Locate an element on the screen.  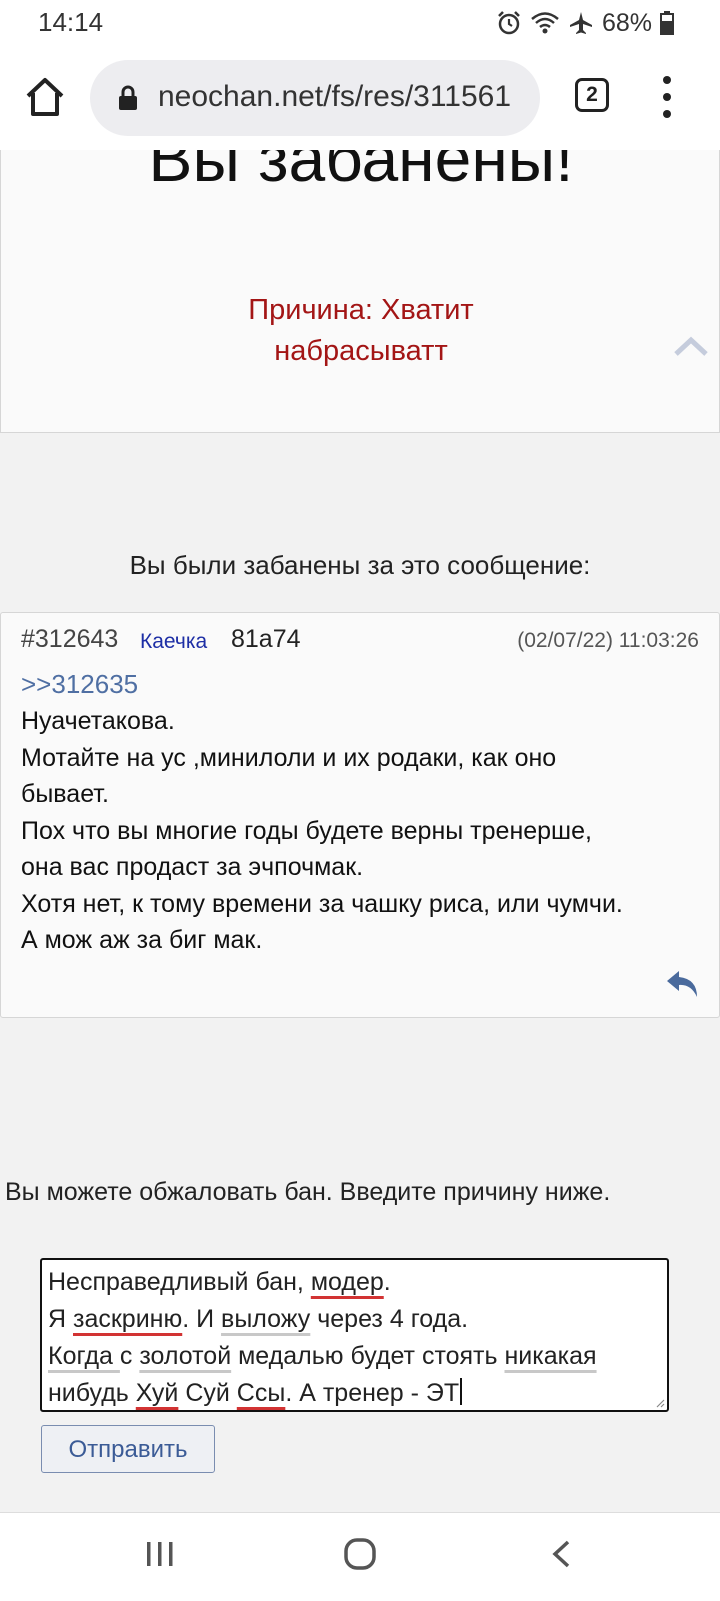
status-time: 14:14 is located at coordinates (71, 22).